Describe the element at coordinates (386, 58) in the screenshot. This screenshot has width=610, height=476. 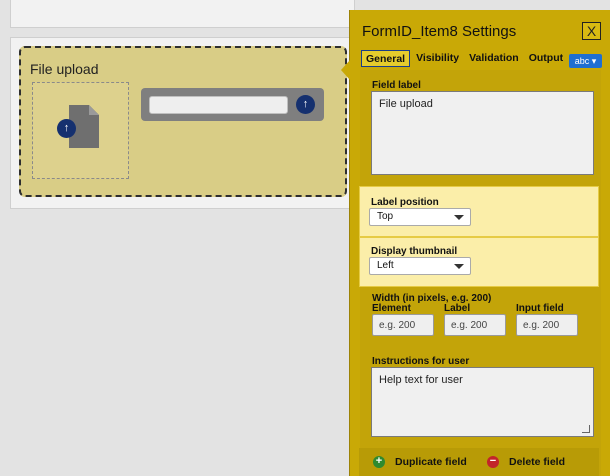
I see `tab-general: General` at that location.